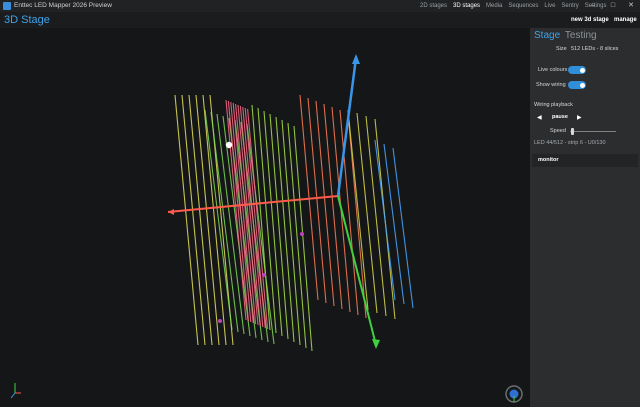 Image resolution: width=640 pixels, height=407 pixels. I want to click on live-colours-toggle, so click(577, 70).